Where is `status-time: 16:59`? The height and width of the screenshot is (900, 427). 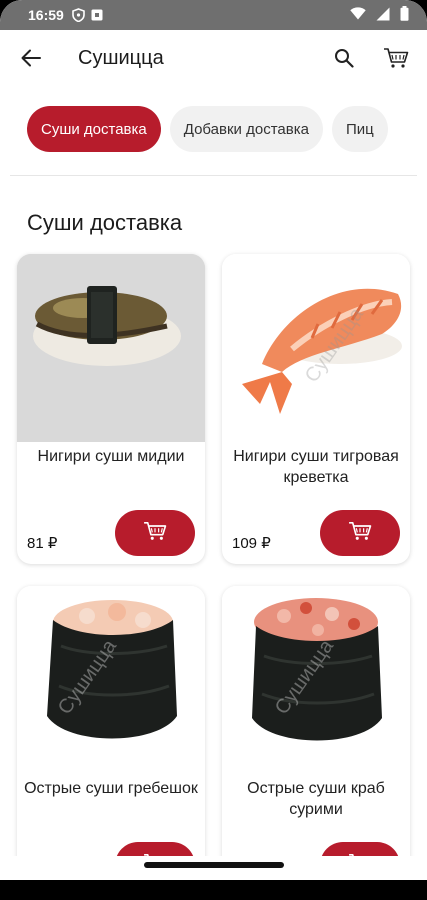
status-time: 16:59 is located at coordinates (46, 15).